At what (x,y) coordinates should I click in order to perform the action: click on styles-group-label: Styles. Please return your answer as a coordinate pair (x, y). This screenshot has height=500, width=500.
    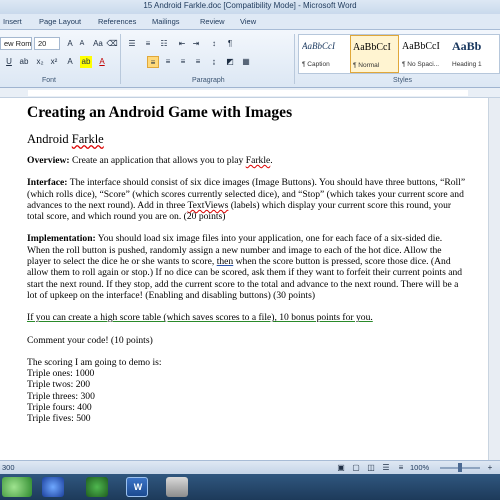
    Looking at the image, I should click on (403, 80).